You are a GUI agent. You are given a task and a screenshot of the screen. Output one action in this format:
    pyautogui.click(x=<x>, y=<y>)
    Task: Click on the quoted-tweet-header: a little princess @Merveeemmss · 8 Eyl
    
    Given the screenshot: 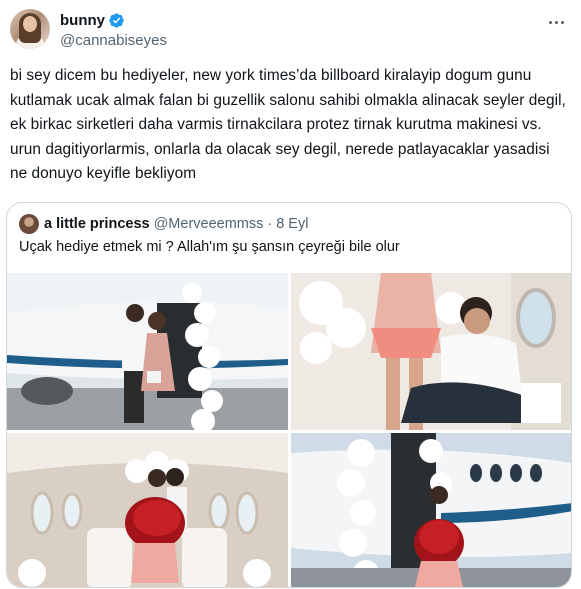 What is the action you would take?
    pyautogui.click(x=163, y=224)
    